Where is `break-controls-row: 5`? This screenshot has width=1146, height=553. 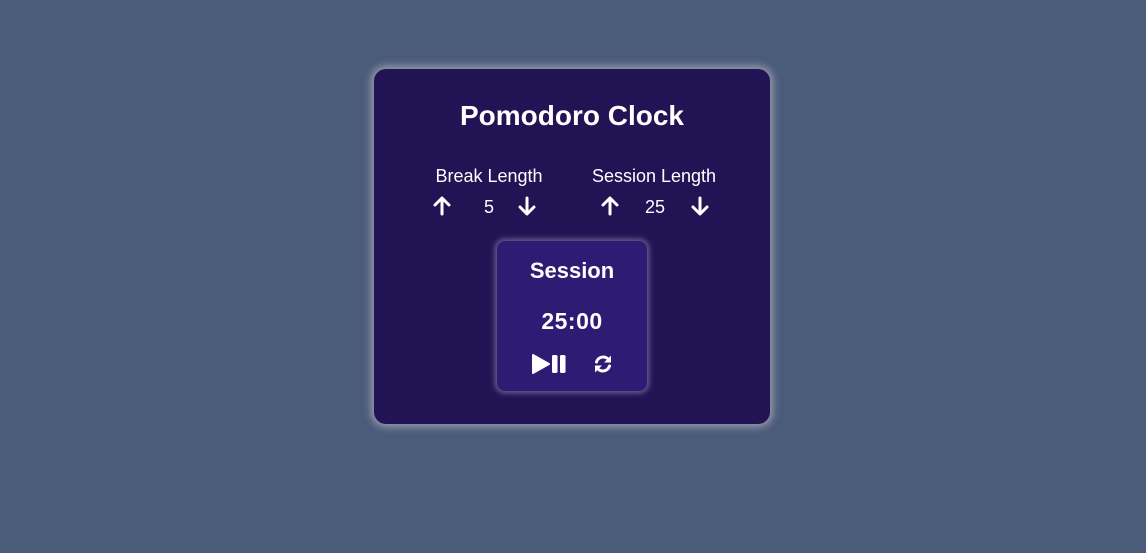 break-controls-row: 5 is located at coordinates (489, 207).